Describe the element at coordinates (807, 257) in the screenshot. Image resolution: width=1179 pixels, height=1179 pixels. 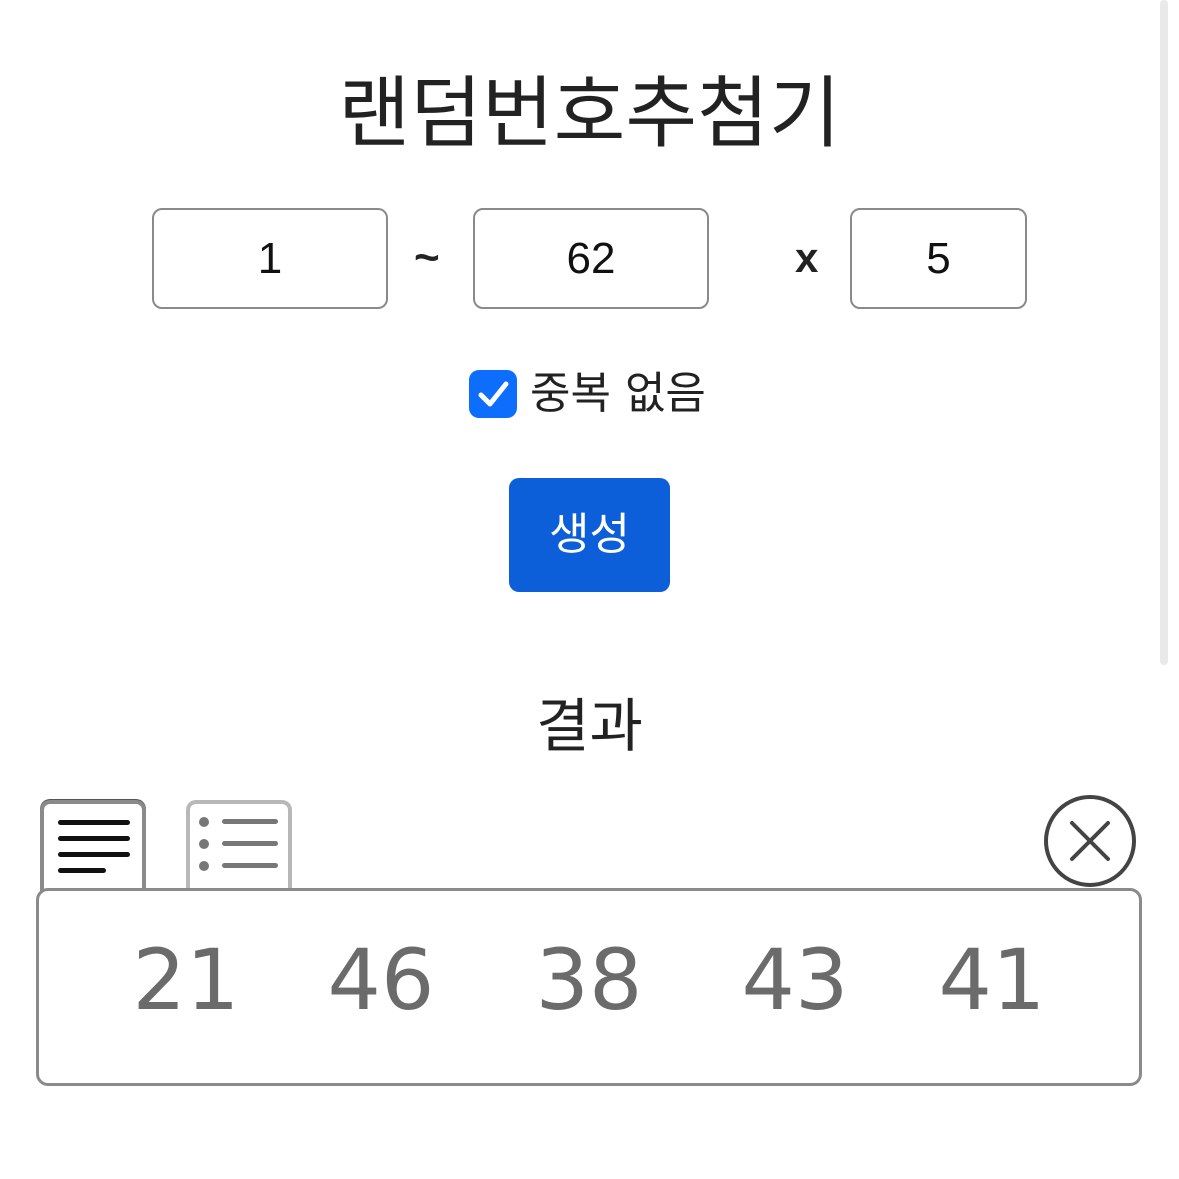
I see `times-symbol: x` at that location.